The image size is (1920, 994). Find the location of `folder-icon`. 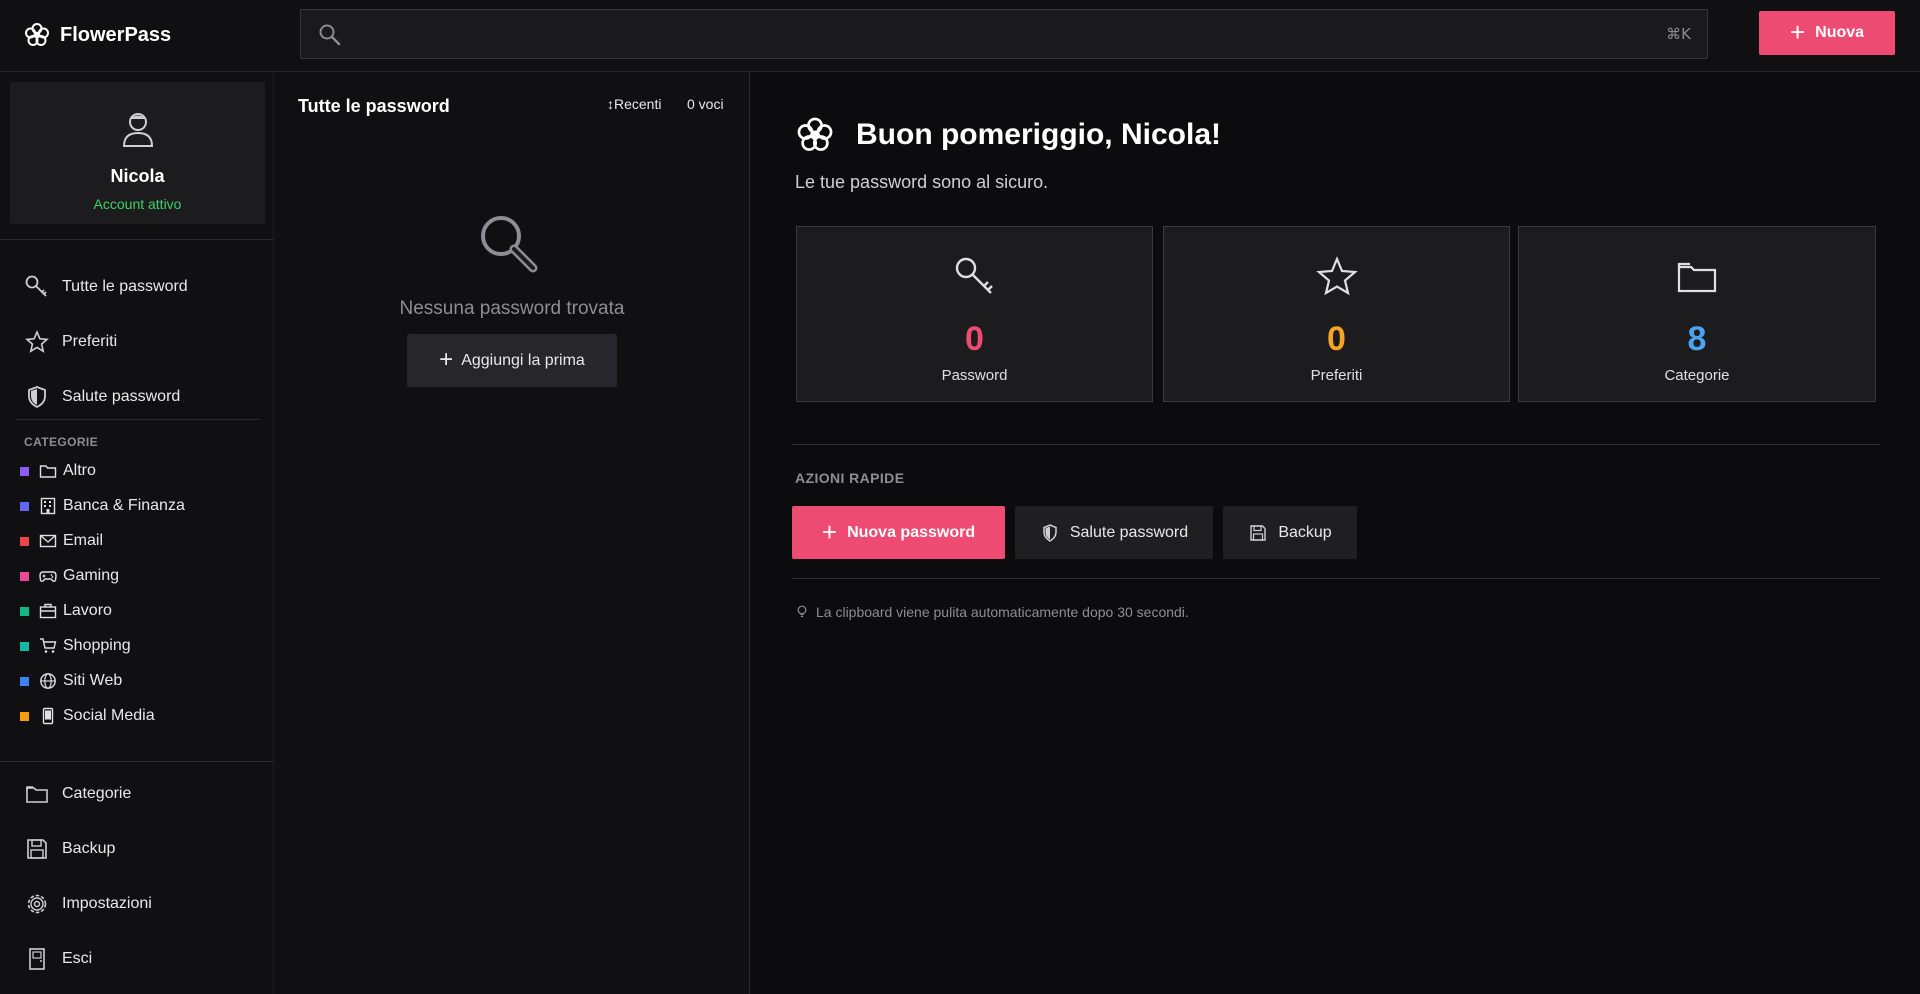

folder-icon is located at coordinates (1697, 277).